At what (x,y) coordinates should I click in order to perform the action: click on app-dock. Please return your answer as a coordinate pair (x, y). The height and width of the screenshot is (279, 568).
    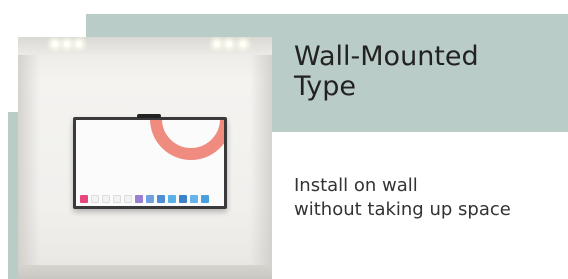
    Looking at the image, I should click on (144, 199).